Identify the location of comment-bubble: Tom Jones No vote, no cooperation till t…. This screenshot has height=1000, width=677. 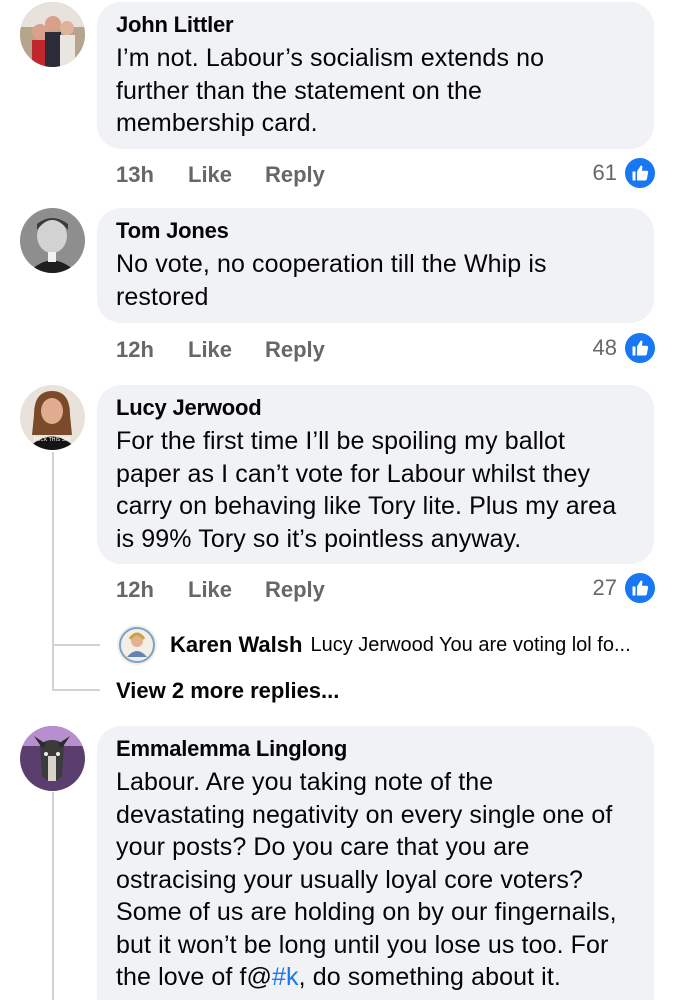
(375, 265).